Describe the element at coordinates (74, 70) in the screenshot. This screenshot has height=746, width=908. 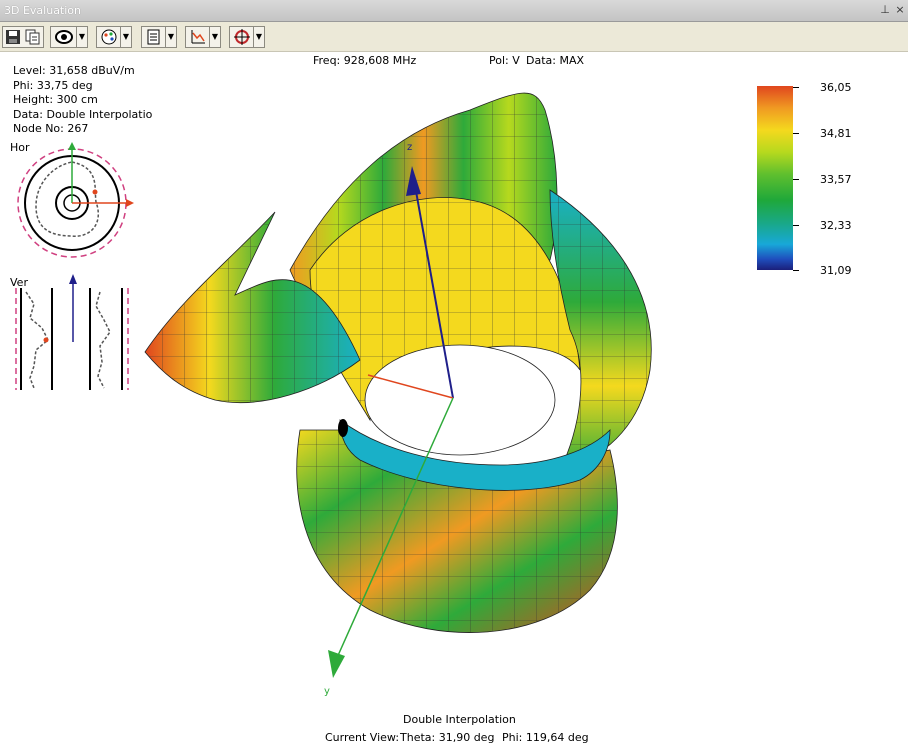
I see `level-readout: Level: 31,658 dBuV/m` at that location.